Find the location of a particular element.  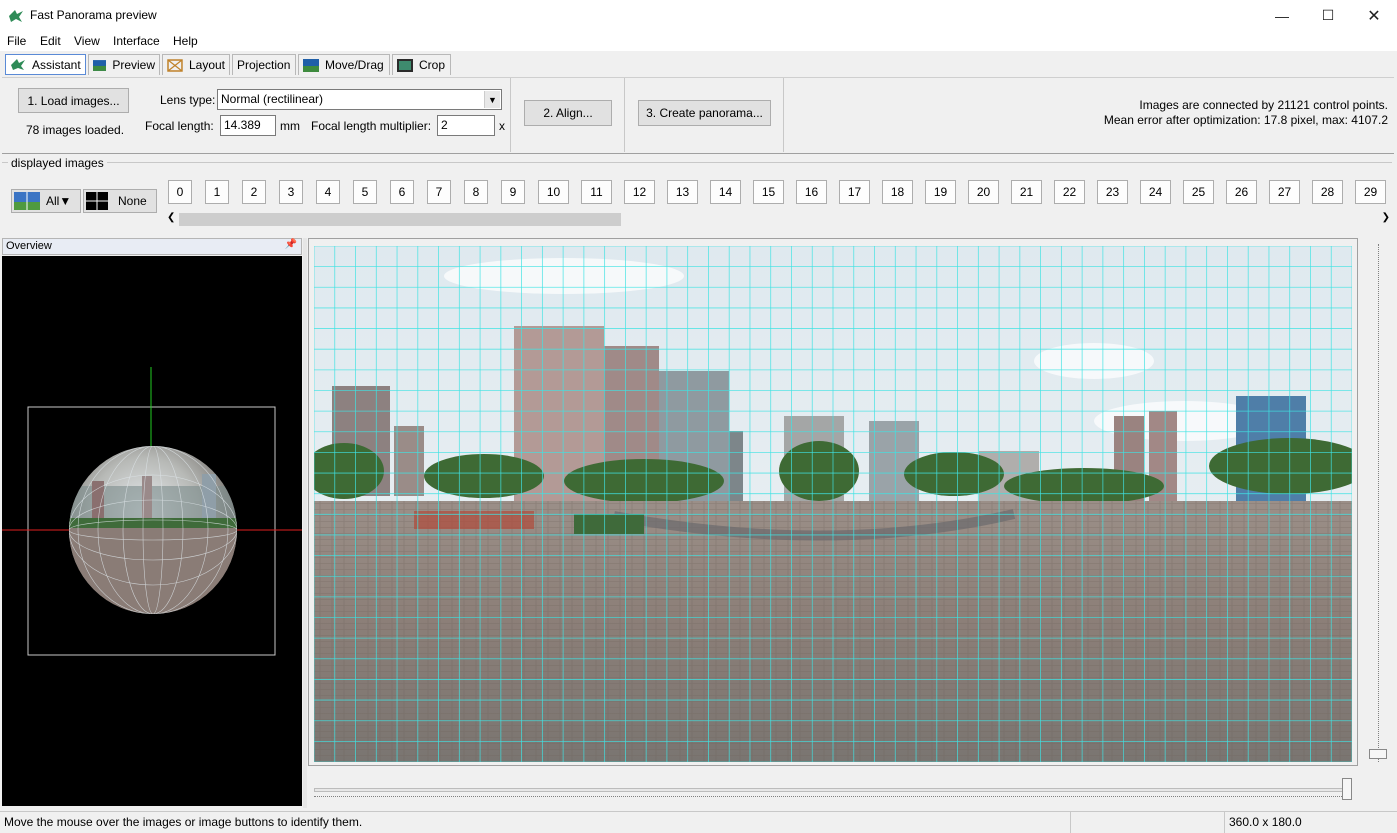

focal-length-label: Focal length: is located at coordinates (179, 126).